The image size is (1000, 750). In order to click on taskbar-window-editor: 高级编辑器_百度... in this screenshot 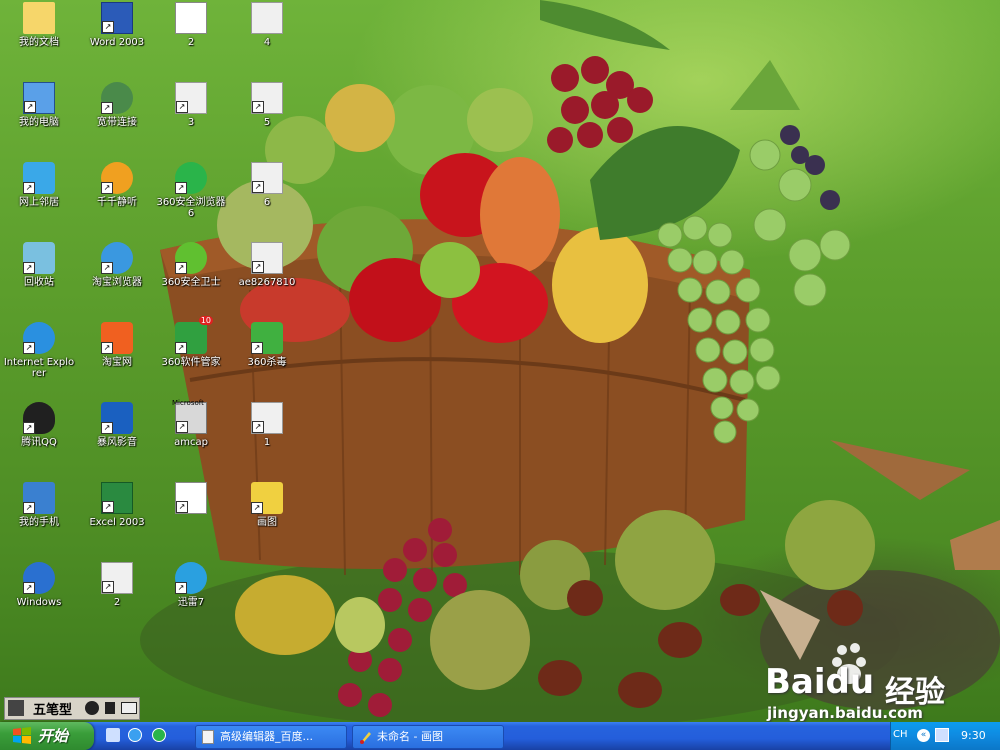, I will do `click(271, 737)`.